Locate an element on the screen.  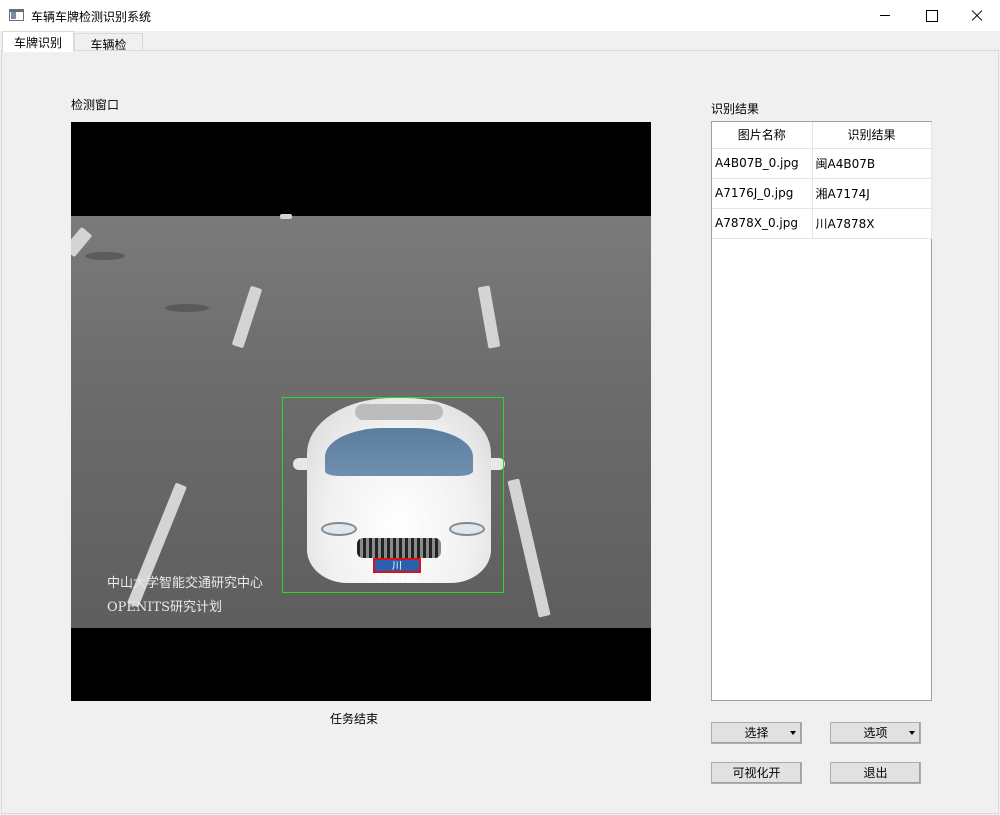
close-icon is located at coordinates (977, 15).